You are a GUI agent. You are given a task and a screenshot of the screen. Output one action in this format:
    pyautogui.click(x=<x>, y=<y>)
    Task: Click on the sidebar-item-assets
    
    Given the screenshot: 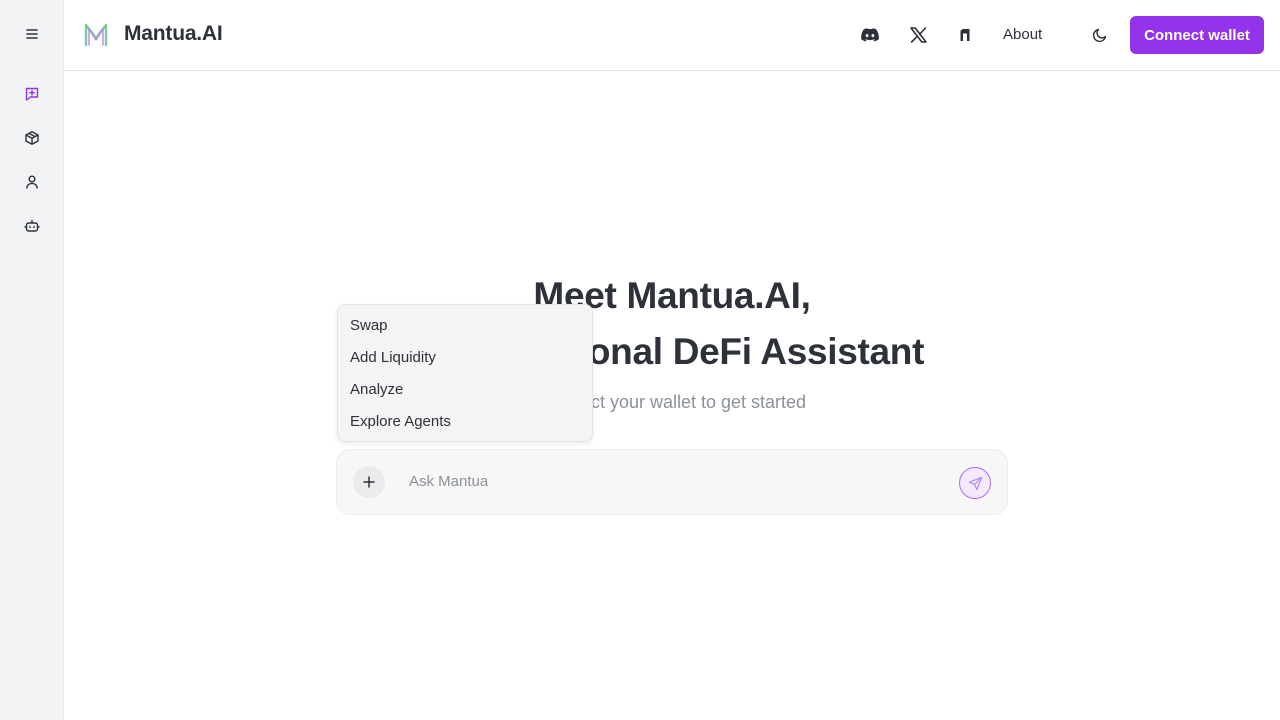 What is the action you would take?
    pyautogui.click(x=32, y=138)
    